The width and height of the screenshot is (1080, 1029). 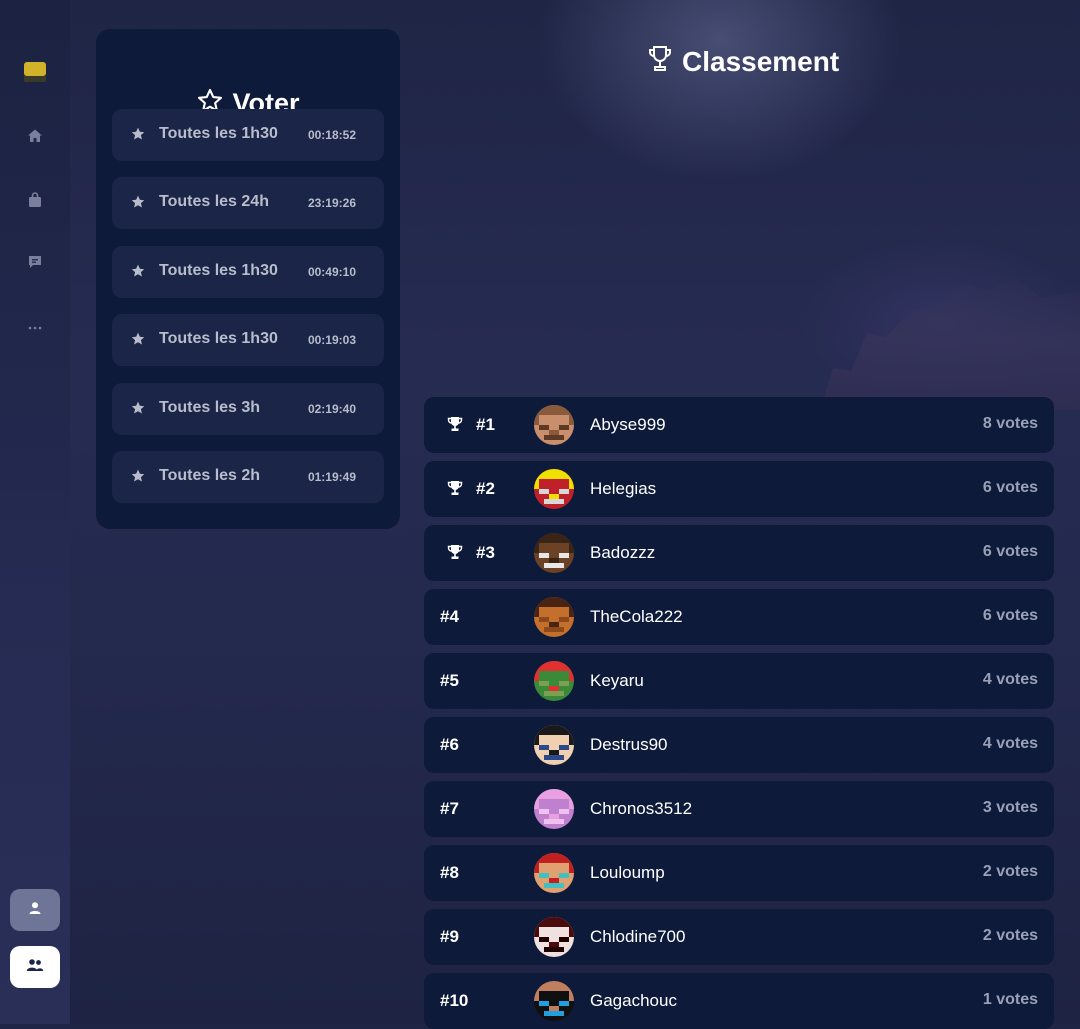 What do you see at coordinates (449, 744) in the screenshot?
I see `rank-position: #6` at bounding box center [449, 744].